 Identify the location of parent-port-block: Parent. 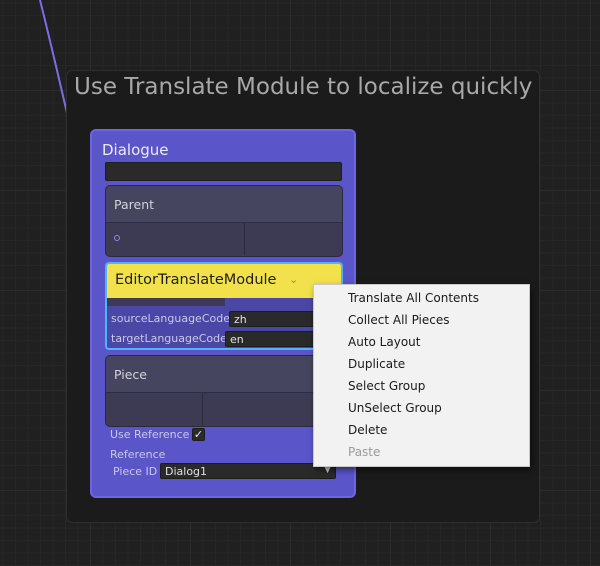
(224, 221).